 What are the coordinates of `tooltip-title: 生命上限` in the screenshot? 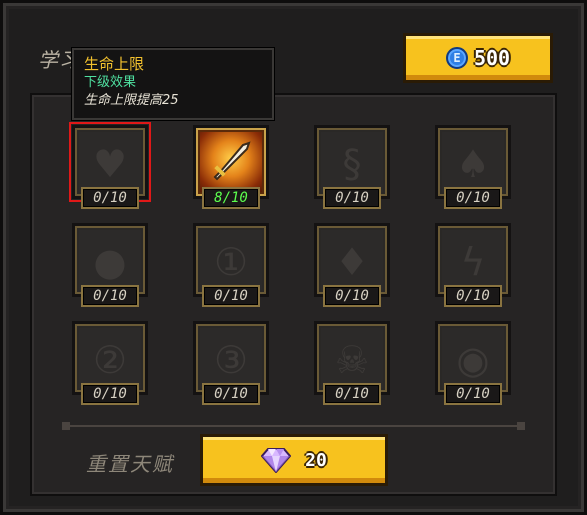 It's located at (114, 64).